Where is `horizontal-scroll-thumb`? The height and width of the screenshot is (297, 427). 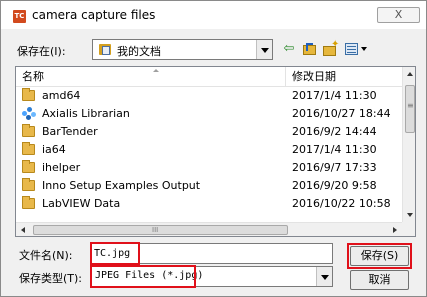
horizontal-scroll-thumb is located at coordinates (160, 230).